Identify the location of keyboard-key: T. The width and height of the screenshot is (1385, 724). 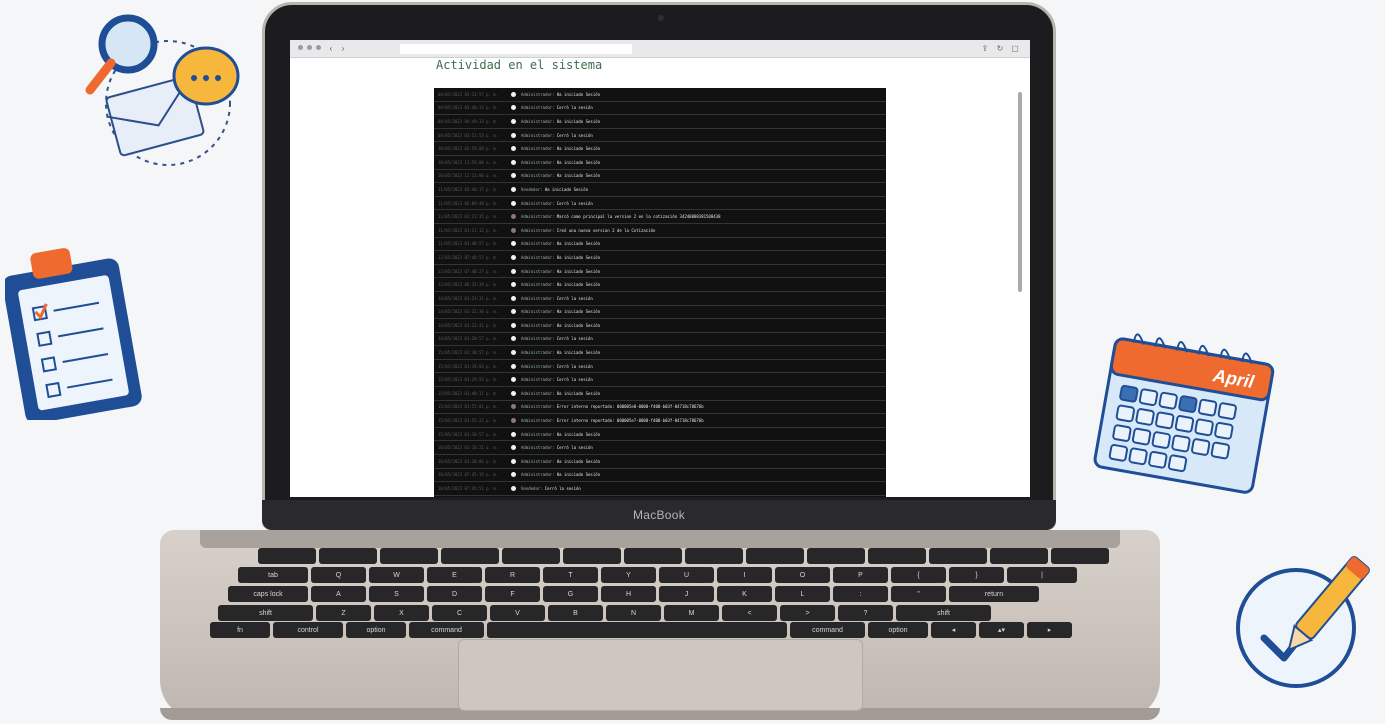
(570, 575).